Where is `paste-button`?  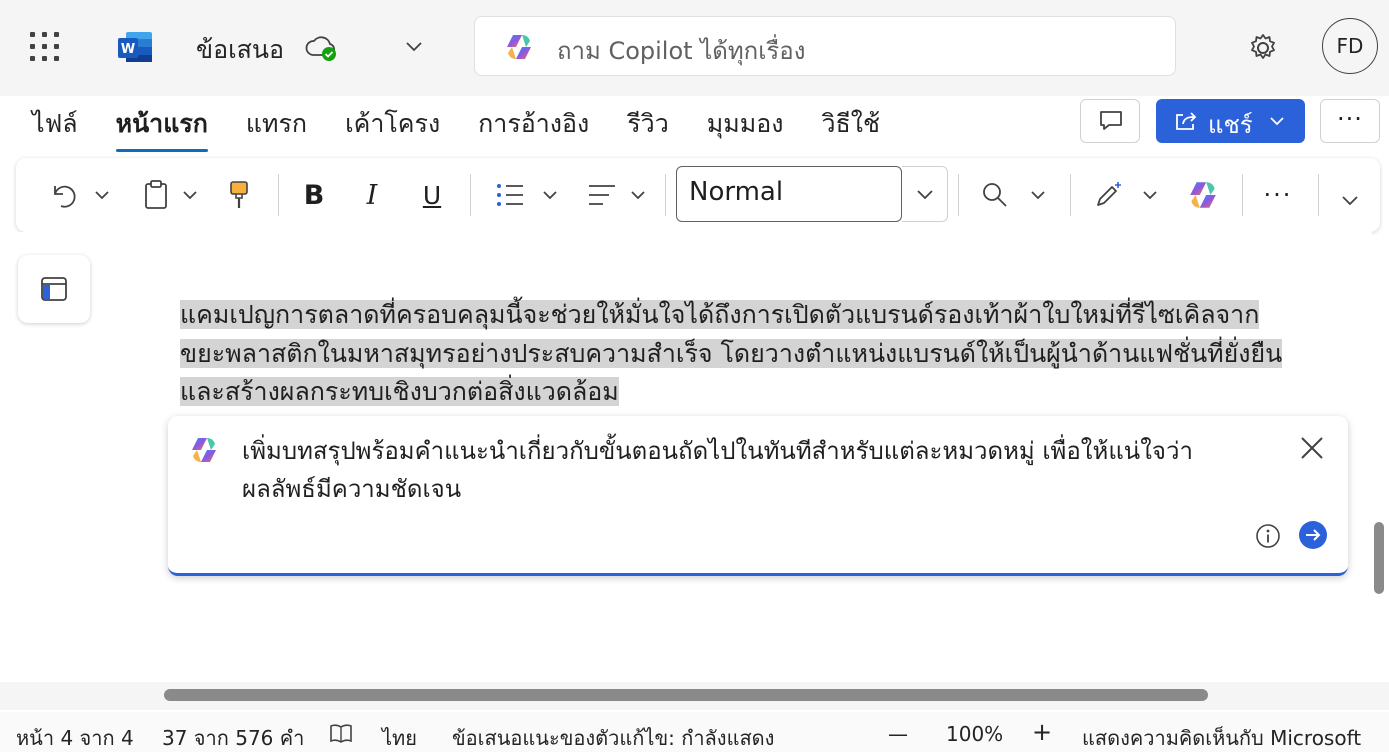
paste-button is located at coordinates (156, 195).